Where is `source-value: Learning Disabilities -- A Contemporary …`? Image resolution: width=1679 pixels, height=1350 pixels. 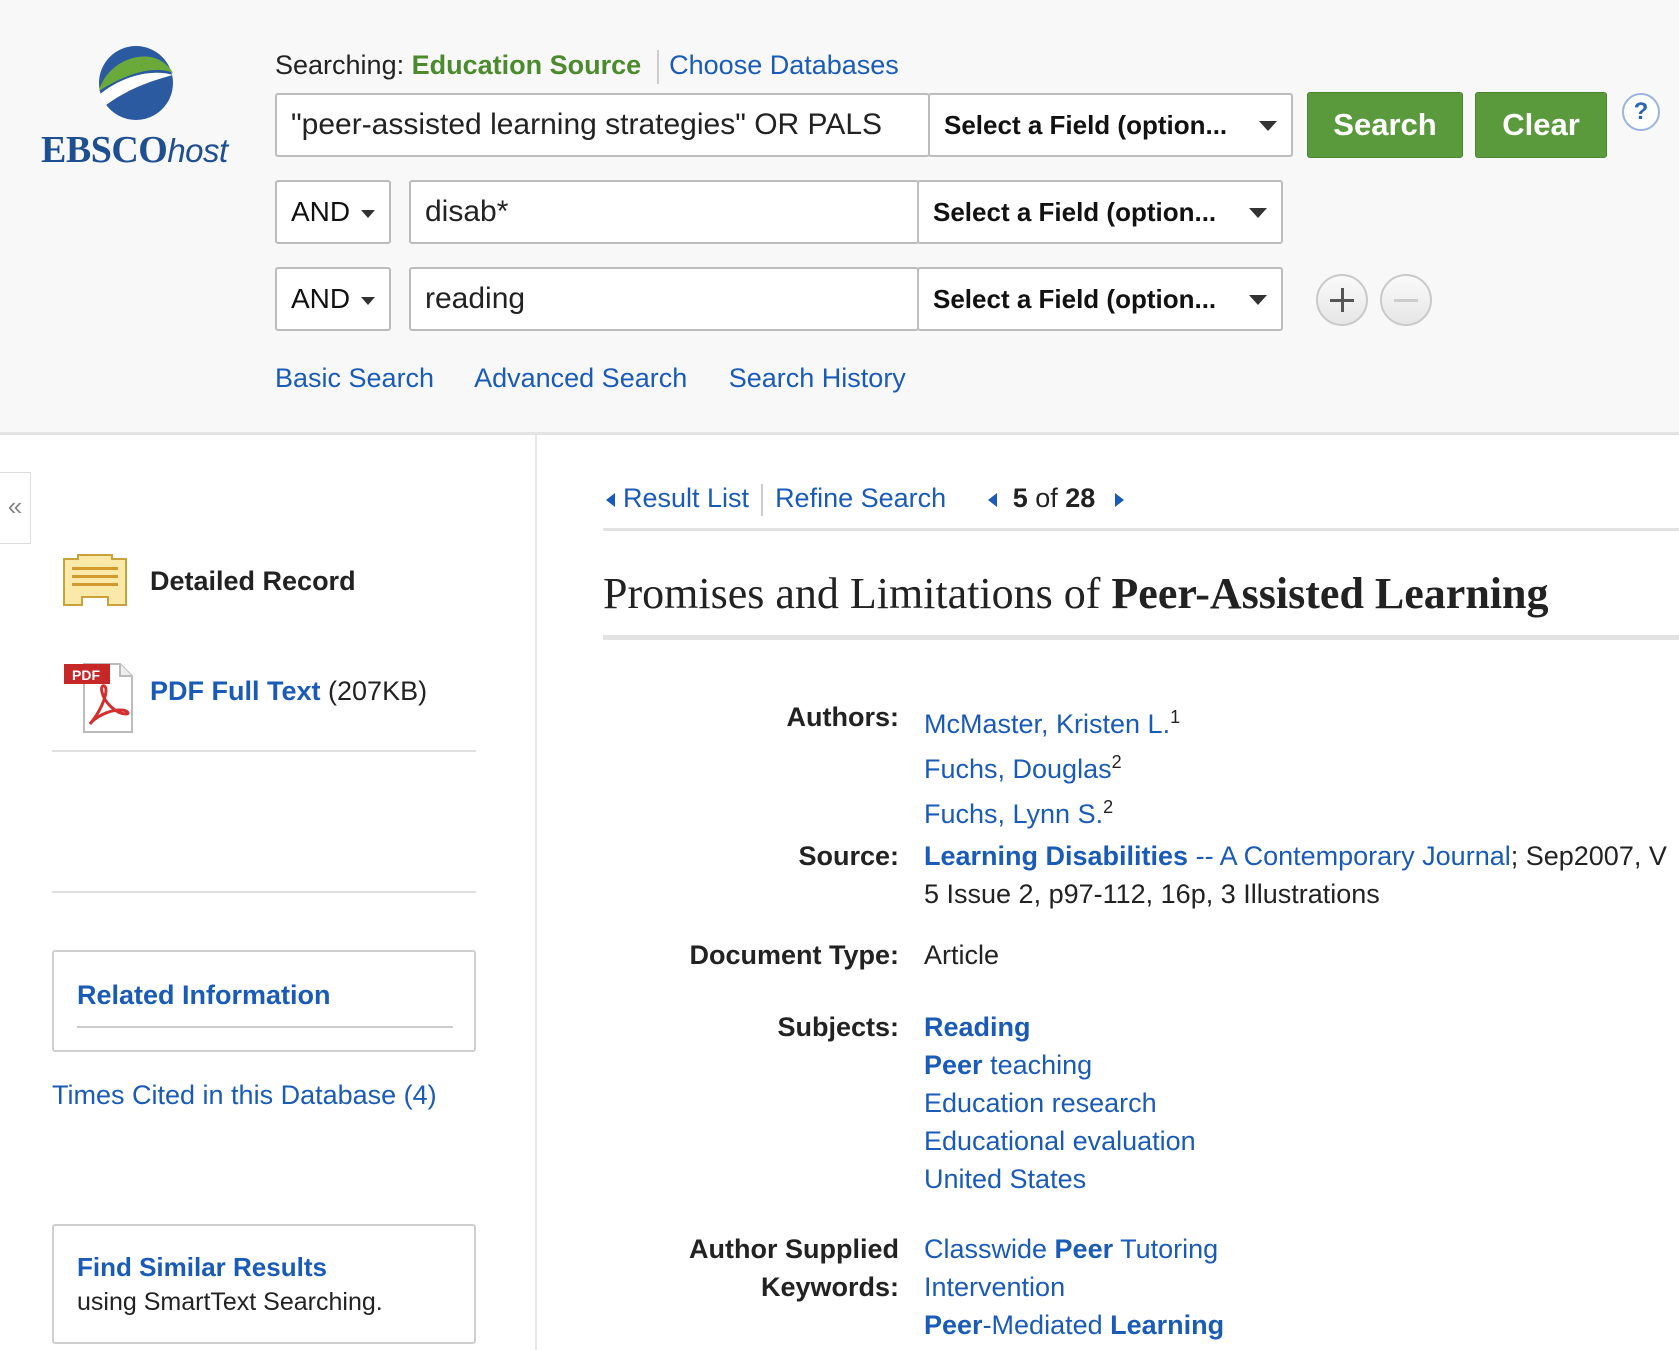 source-value: Learning Disabilities -- A Contemporary … is located at coordinates (1295, 875).